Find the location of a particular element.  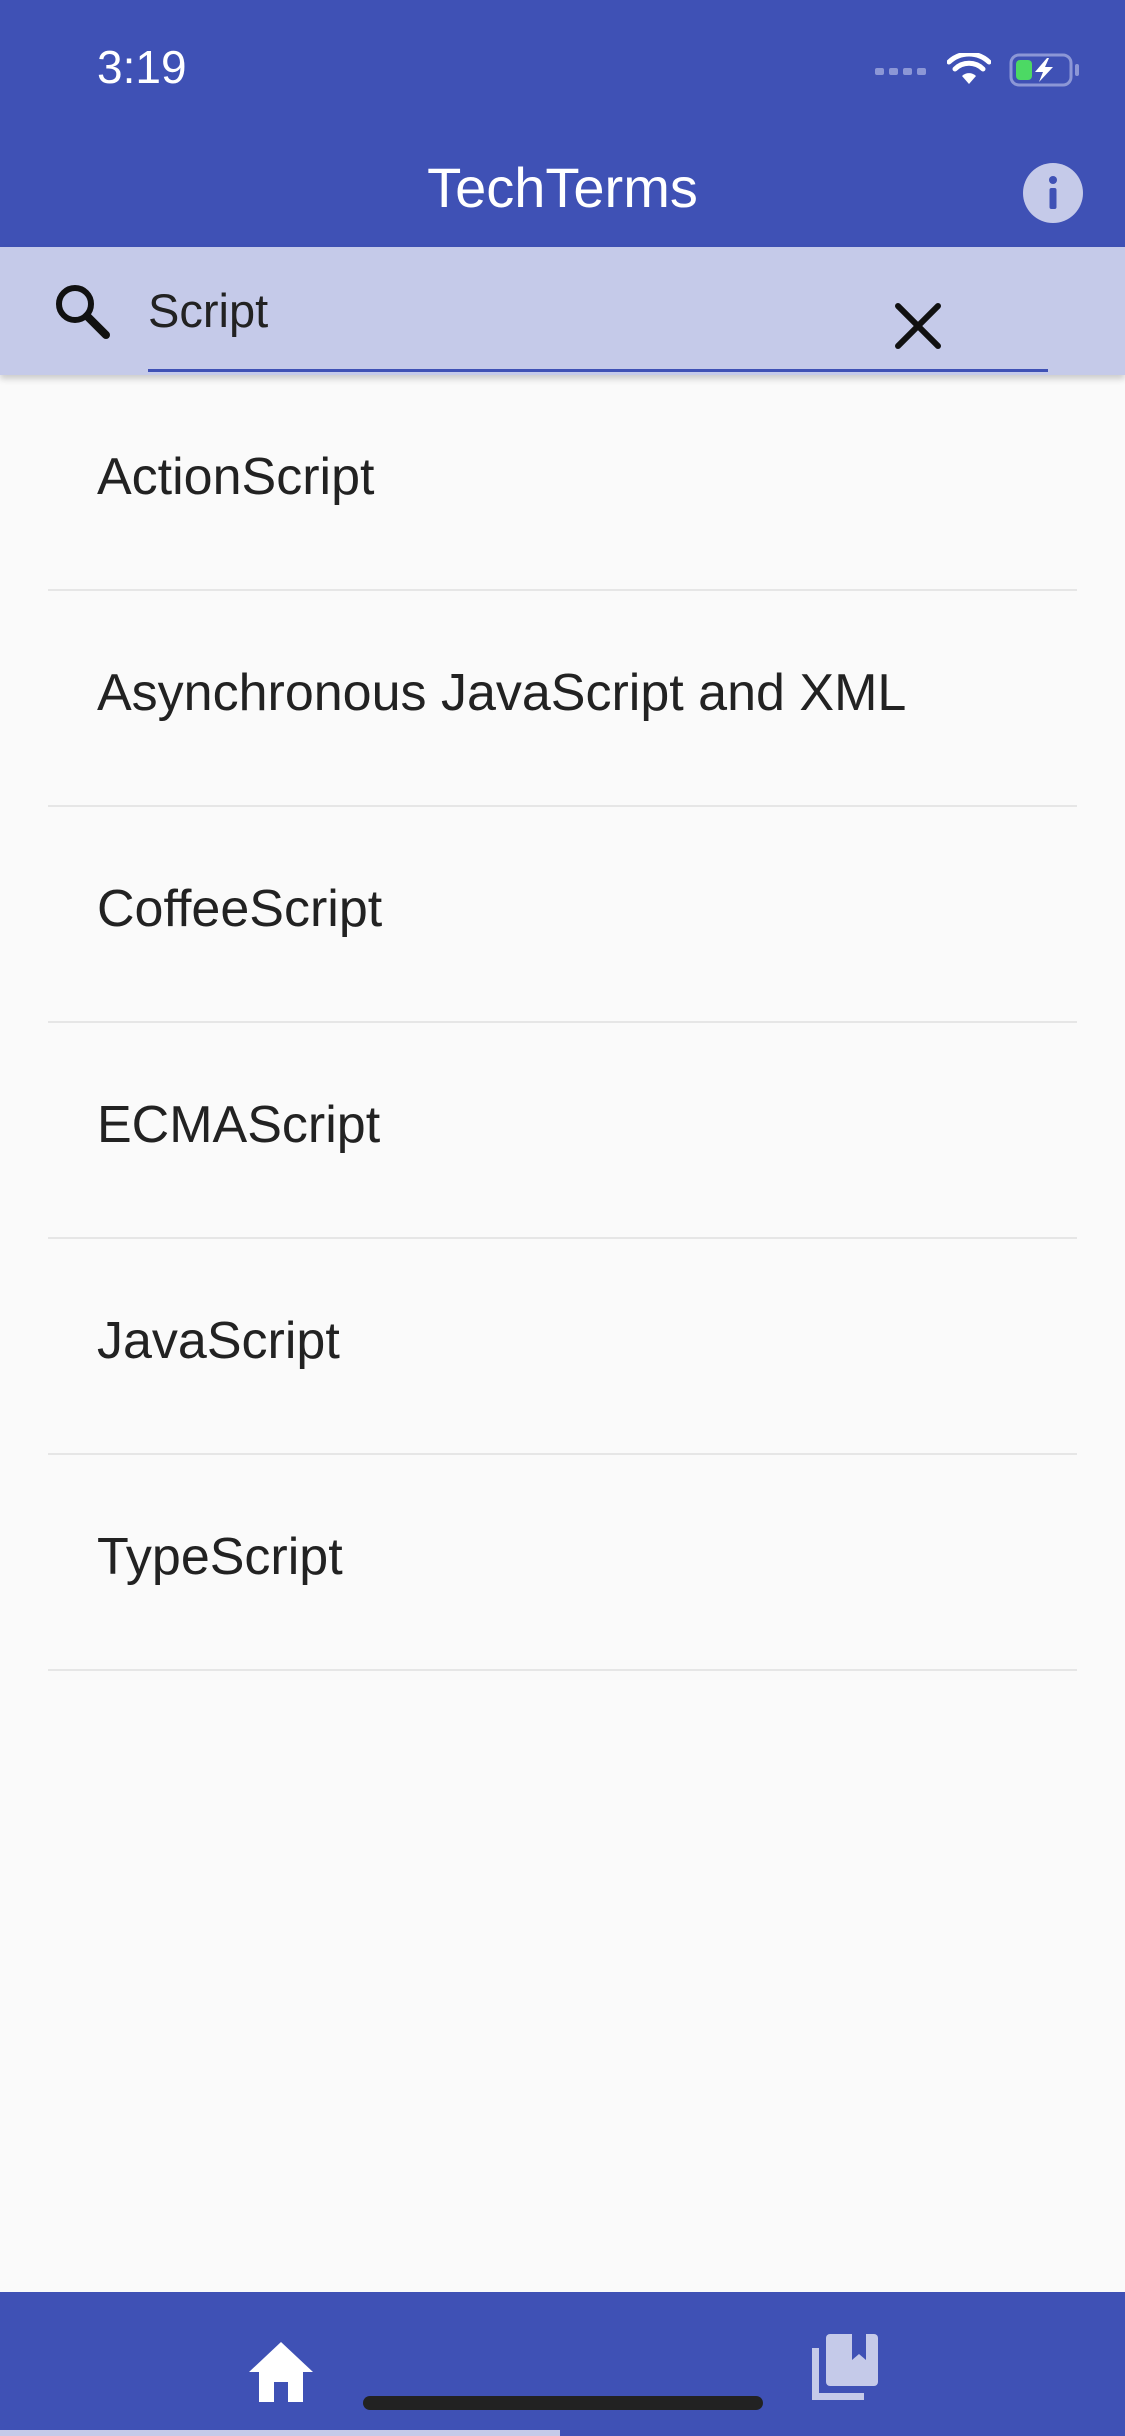

list-item-label: TypeScript is located at coordinates (220, 1557).